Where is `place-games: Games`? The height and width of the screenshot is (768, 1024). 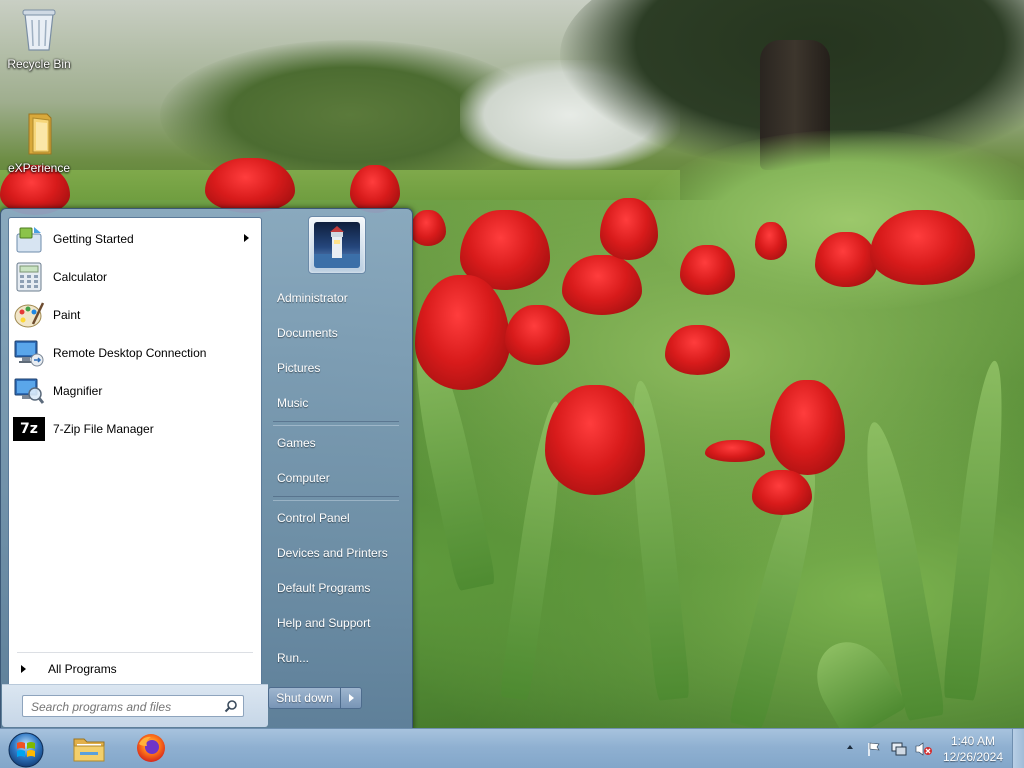
place-games: Games is located at coordinates (336, 443).